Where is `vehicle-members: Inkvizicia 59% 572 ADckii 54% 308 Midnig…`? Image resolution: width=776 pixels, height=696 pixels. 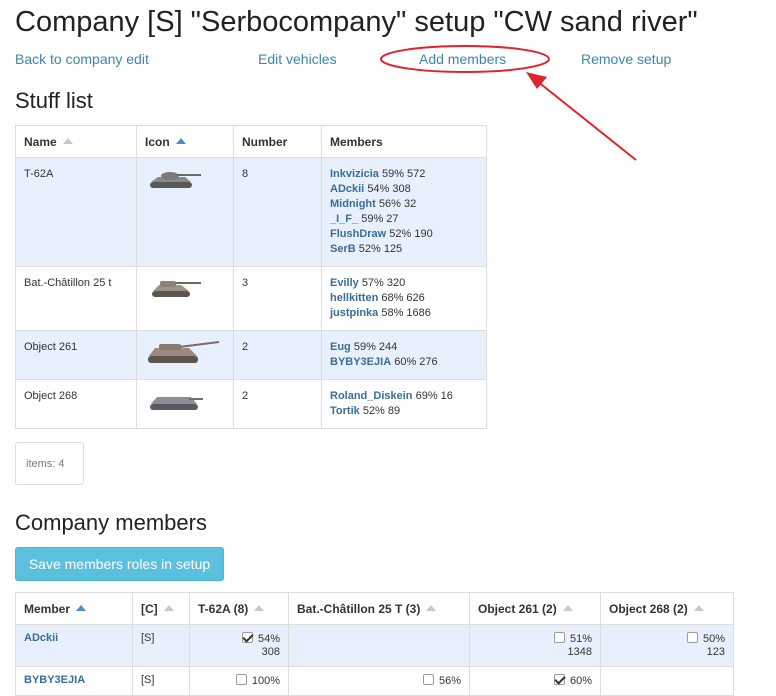
vehicle-members: Inkvizicia 59% 572 ADckii 54% 308 Midnig… is located at coordinates (404, 212).